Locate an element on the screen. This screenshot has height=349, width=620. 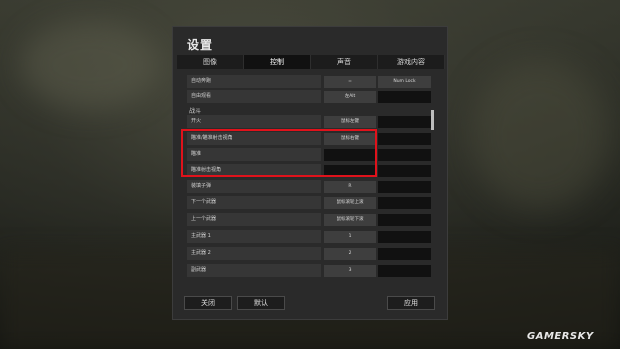
dialog-title: 设置 is located at coordinates (200, 45).